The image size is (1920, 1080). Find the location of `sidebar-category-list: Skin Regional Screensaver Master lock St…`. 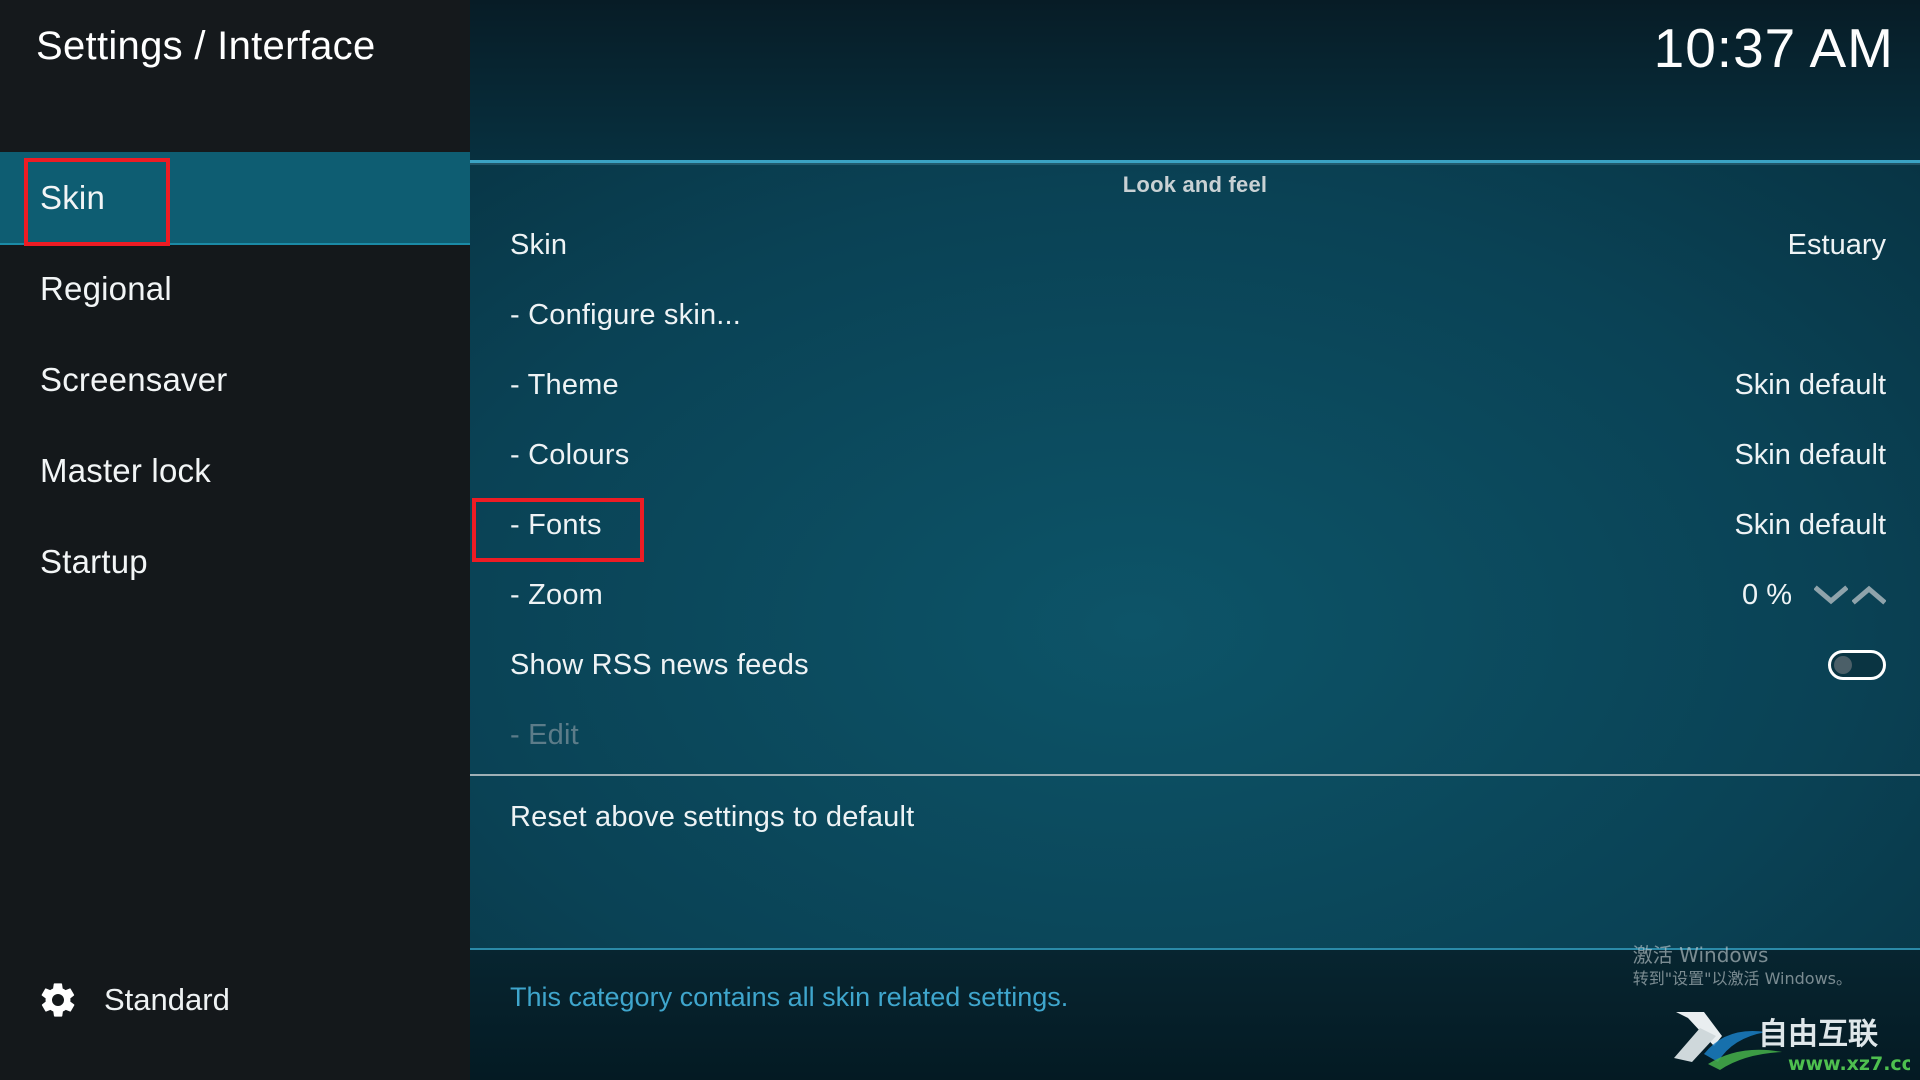

sidebar-category-list: Skin Regional Screensaver Master lock St… is located at coordinates (235, 379).